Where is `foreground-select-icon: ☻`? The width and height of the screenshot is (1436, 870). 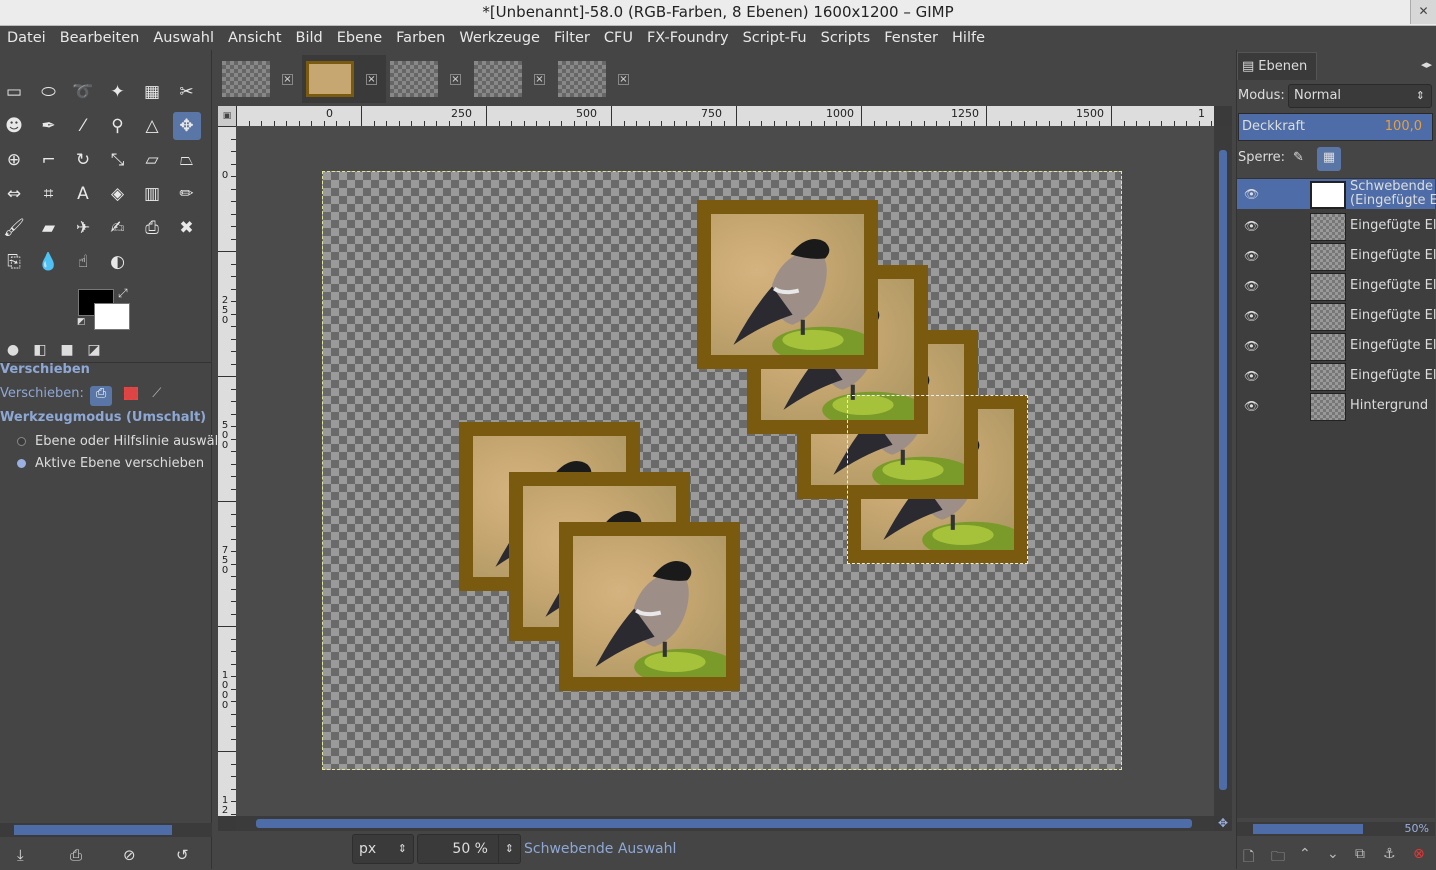
foreground-select-icon: ☻ is located at coordinates (14, 126).